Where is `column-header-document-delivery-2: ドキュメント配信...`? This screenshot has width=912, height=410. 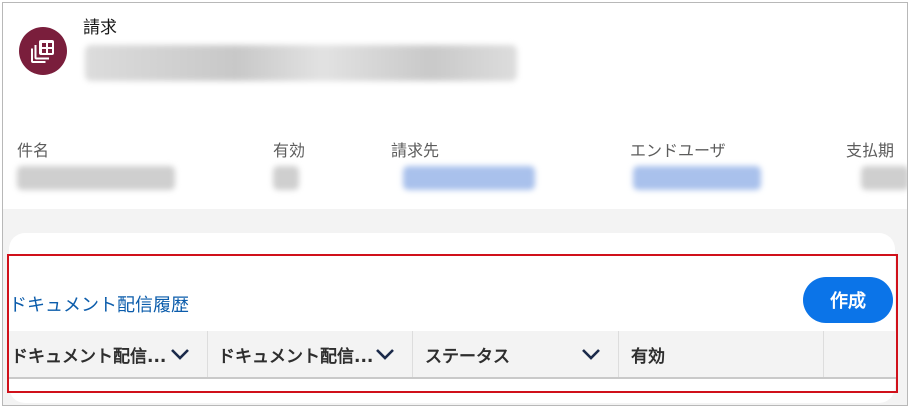
column-header-document-delivery-2: ドキュメント配信... is located at coordinates (310, 354).